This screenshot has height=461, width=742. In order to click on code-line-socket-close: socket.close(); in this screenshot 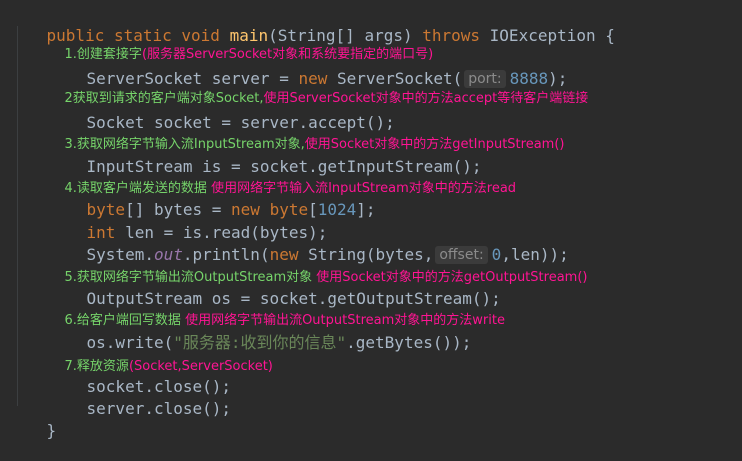, I will do `click(140, 376)`.